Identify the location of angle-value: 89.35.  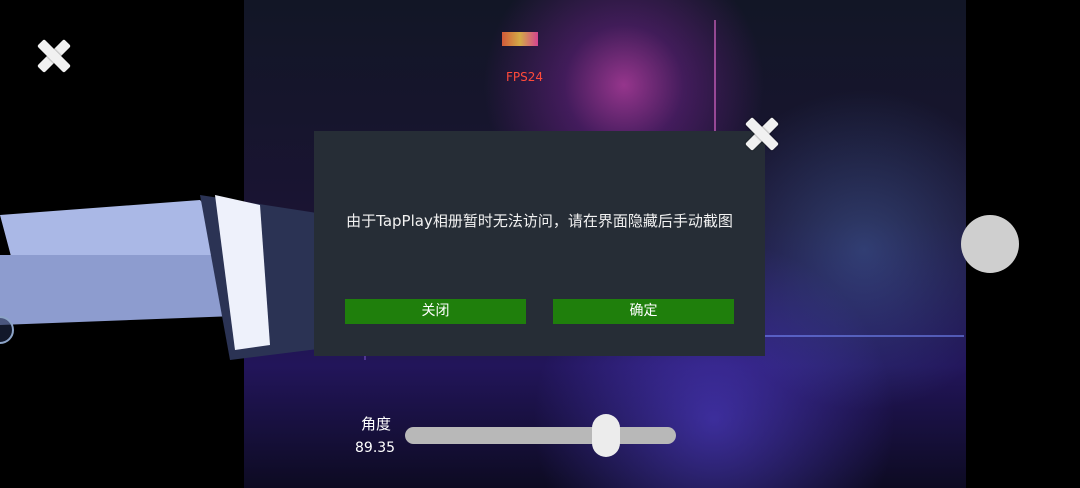
(375, 448).